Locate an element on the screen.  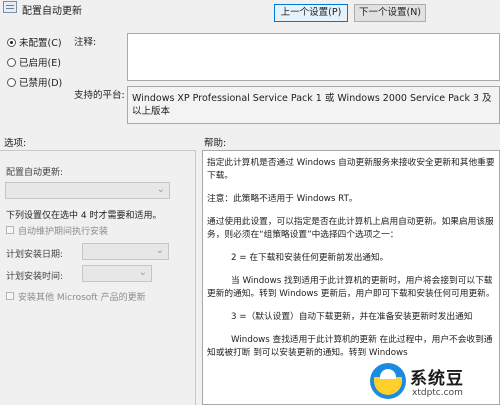
radio-enabled: 已启用(E) is located at coordinates (34, 62).